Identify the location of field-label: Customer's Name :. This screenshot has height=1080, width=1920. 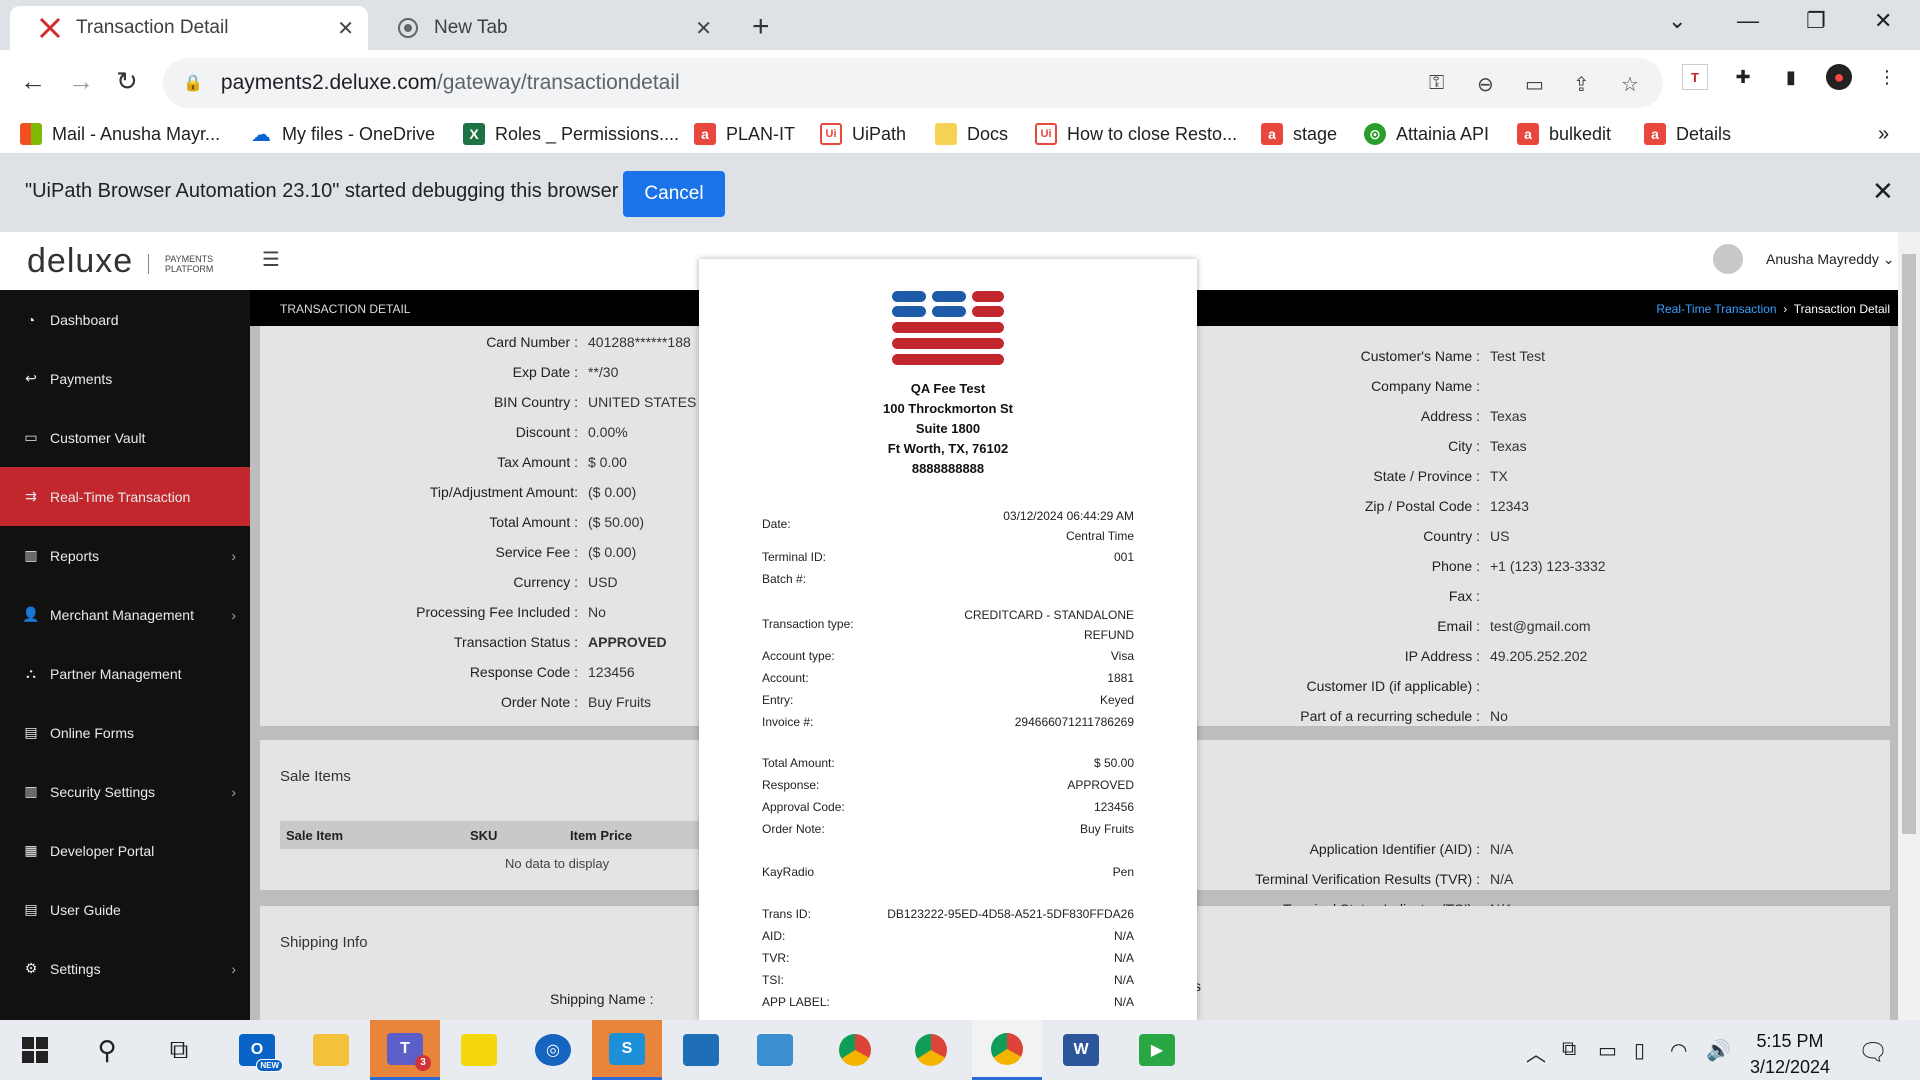
(1420, 356).